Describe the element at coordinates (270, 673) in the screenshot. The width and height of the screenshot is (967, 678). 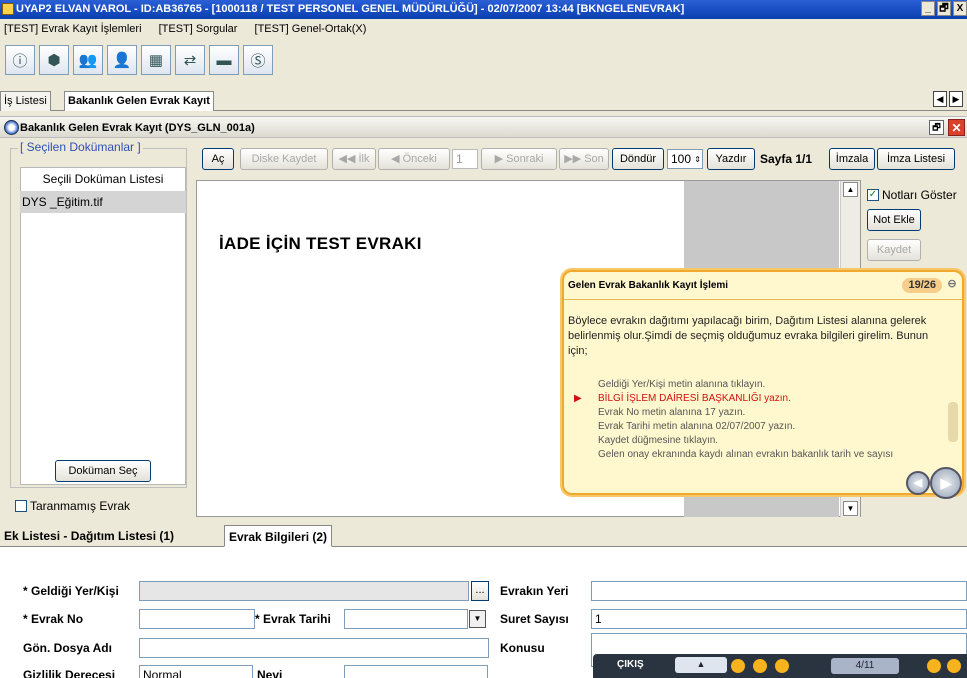
I see `nevi-label: Nevi` at that location.